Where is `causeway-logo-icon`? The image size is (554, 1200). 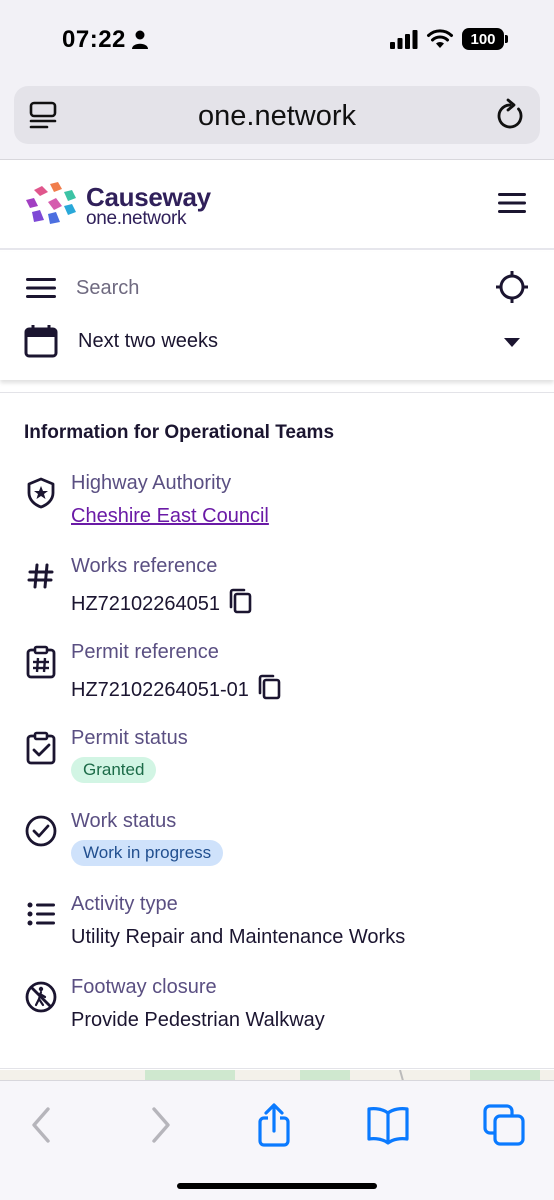 causeway-logo-icon is located at coordinates (51, 205).